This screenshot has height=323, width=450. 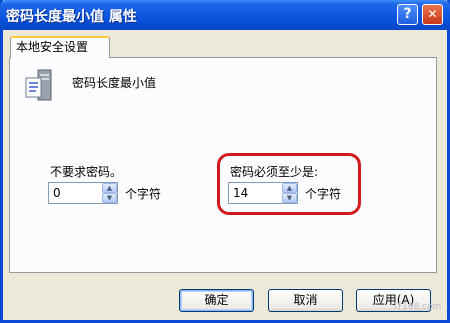 What do you see at coordinates (432, 14) in the screenshot?
I see `close-icon: ✕` at bounding box center [432, 14].